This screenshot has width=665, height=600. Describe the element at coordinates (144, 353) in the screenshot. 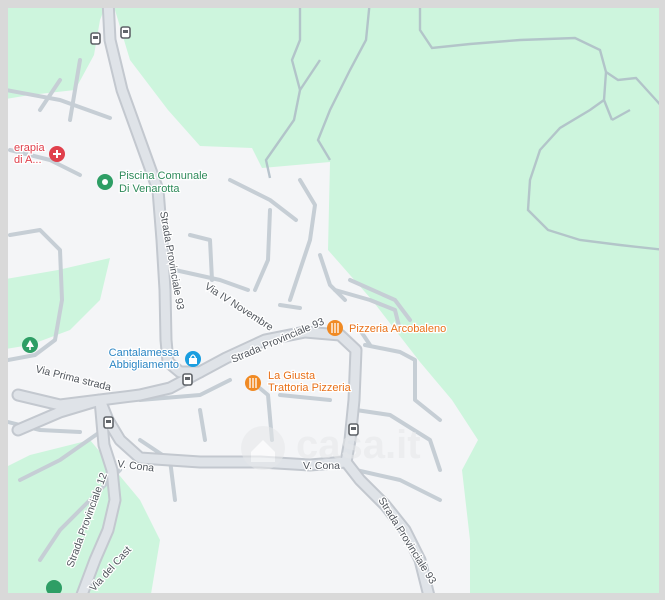

I see `poi-label: Cantalamessa` at that location.